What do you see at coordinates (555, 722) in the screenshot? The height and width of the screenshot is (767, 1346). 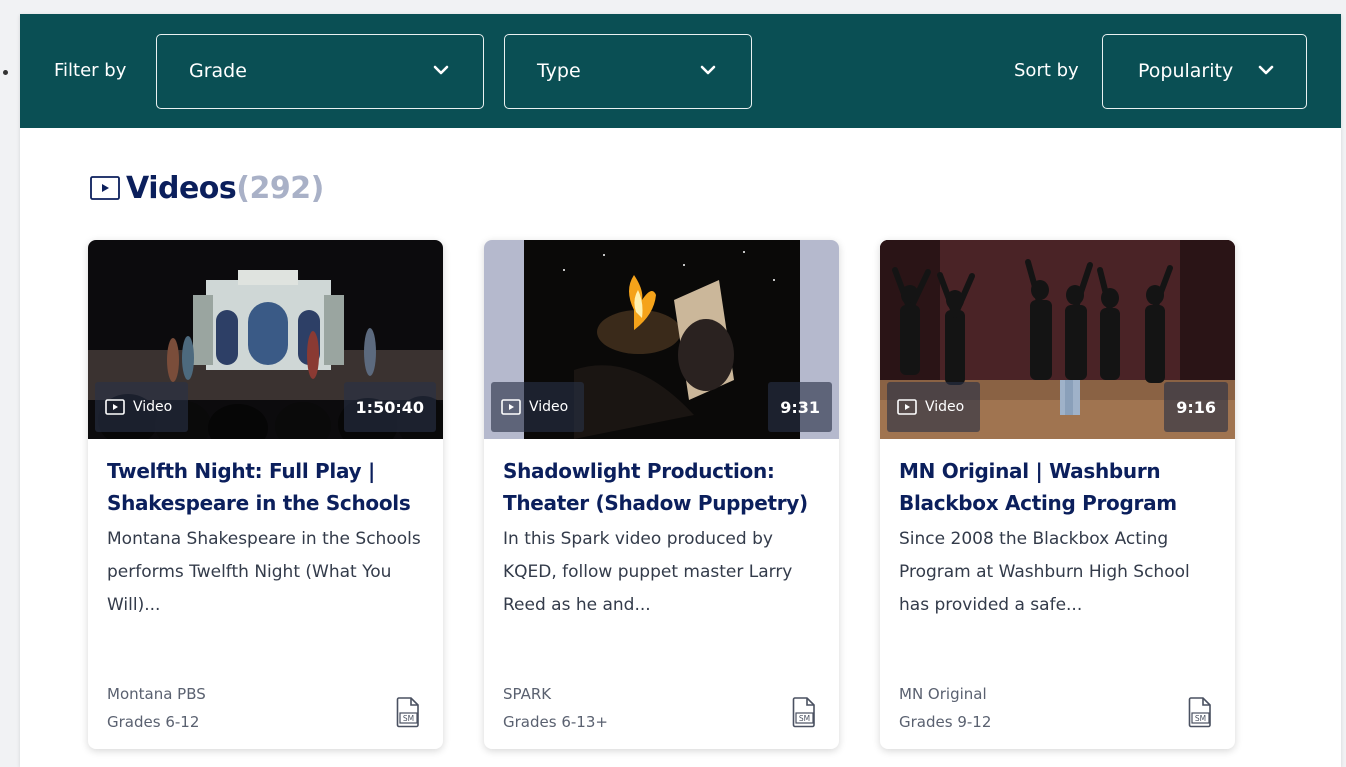 I see `card-grades: Grades 6-13+` at bounding box center [555, 722].